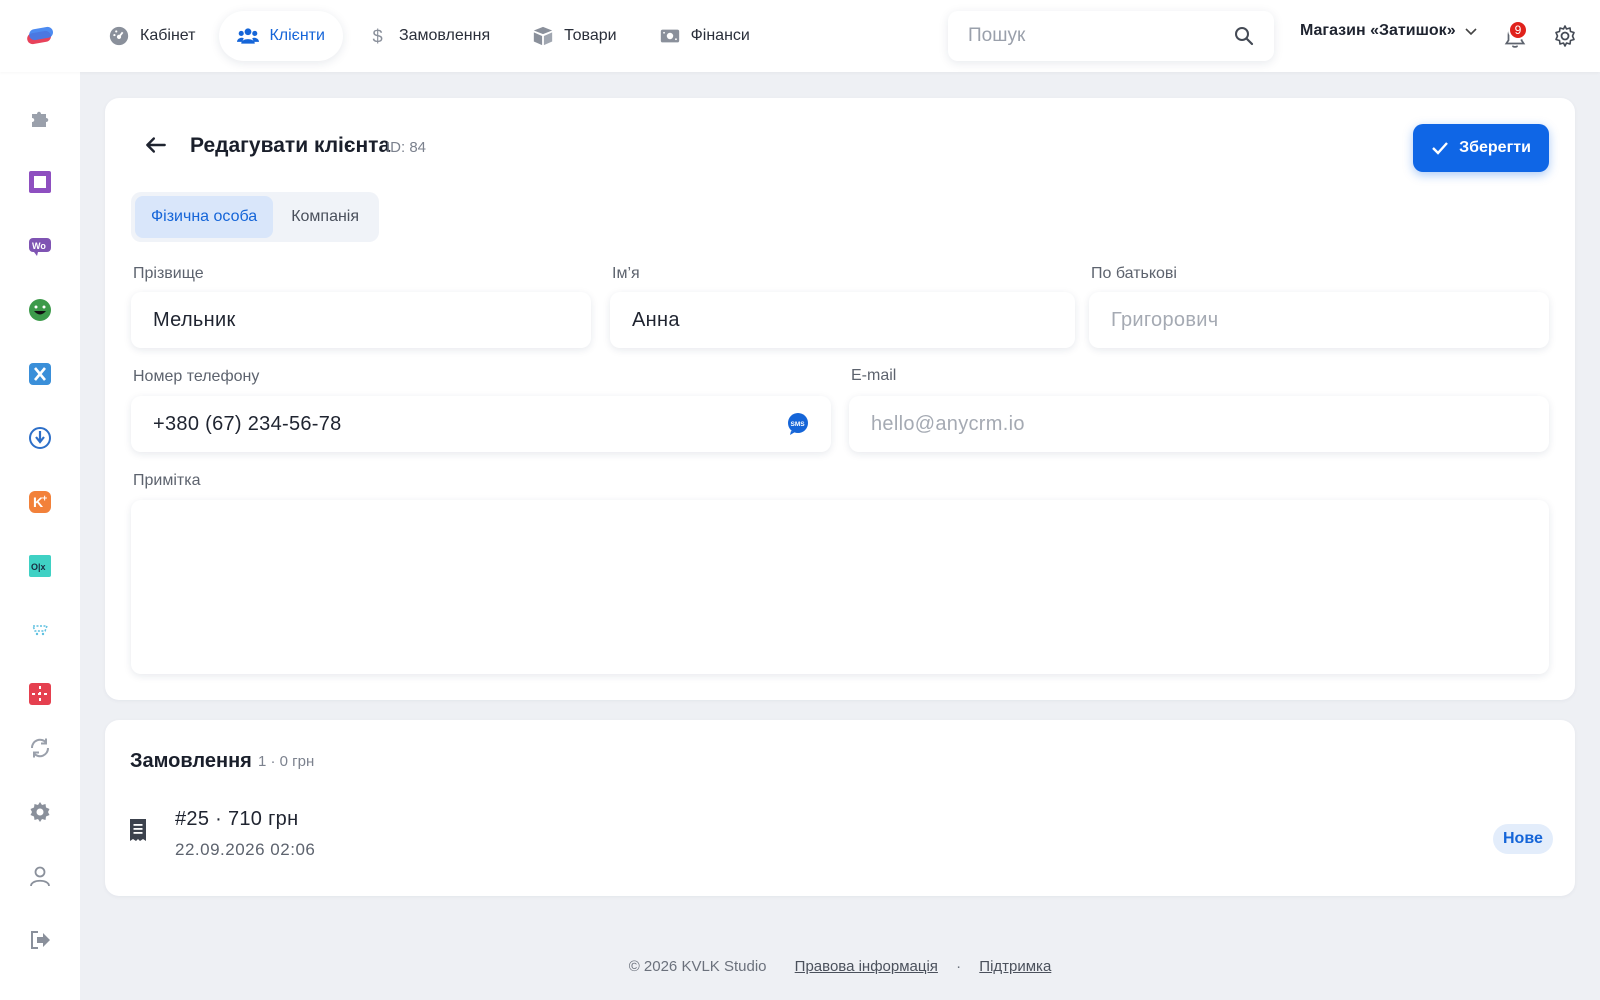  What do you see at coordinates (1518, 30) in the screenshot?
I see `notification-badge: 9` at bounding box center [1518, 30].